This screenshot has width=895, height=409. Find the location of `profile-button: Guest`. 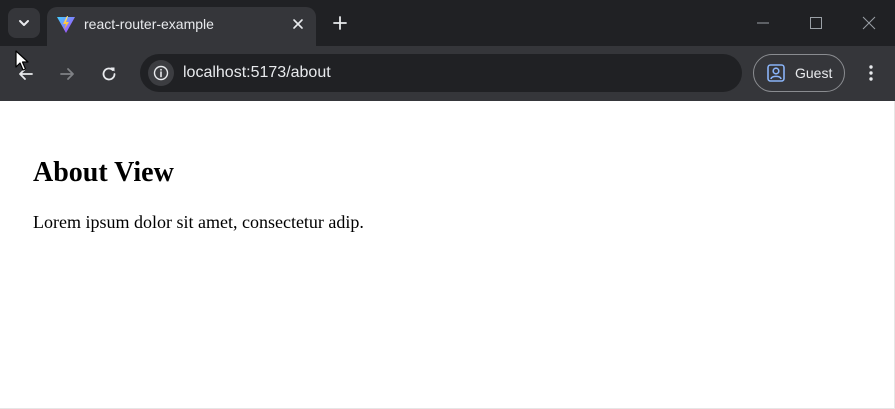

profile-button: Guest is located at coordinates (799, 73).